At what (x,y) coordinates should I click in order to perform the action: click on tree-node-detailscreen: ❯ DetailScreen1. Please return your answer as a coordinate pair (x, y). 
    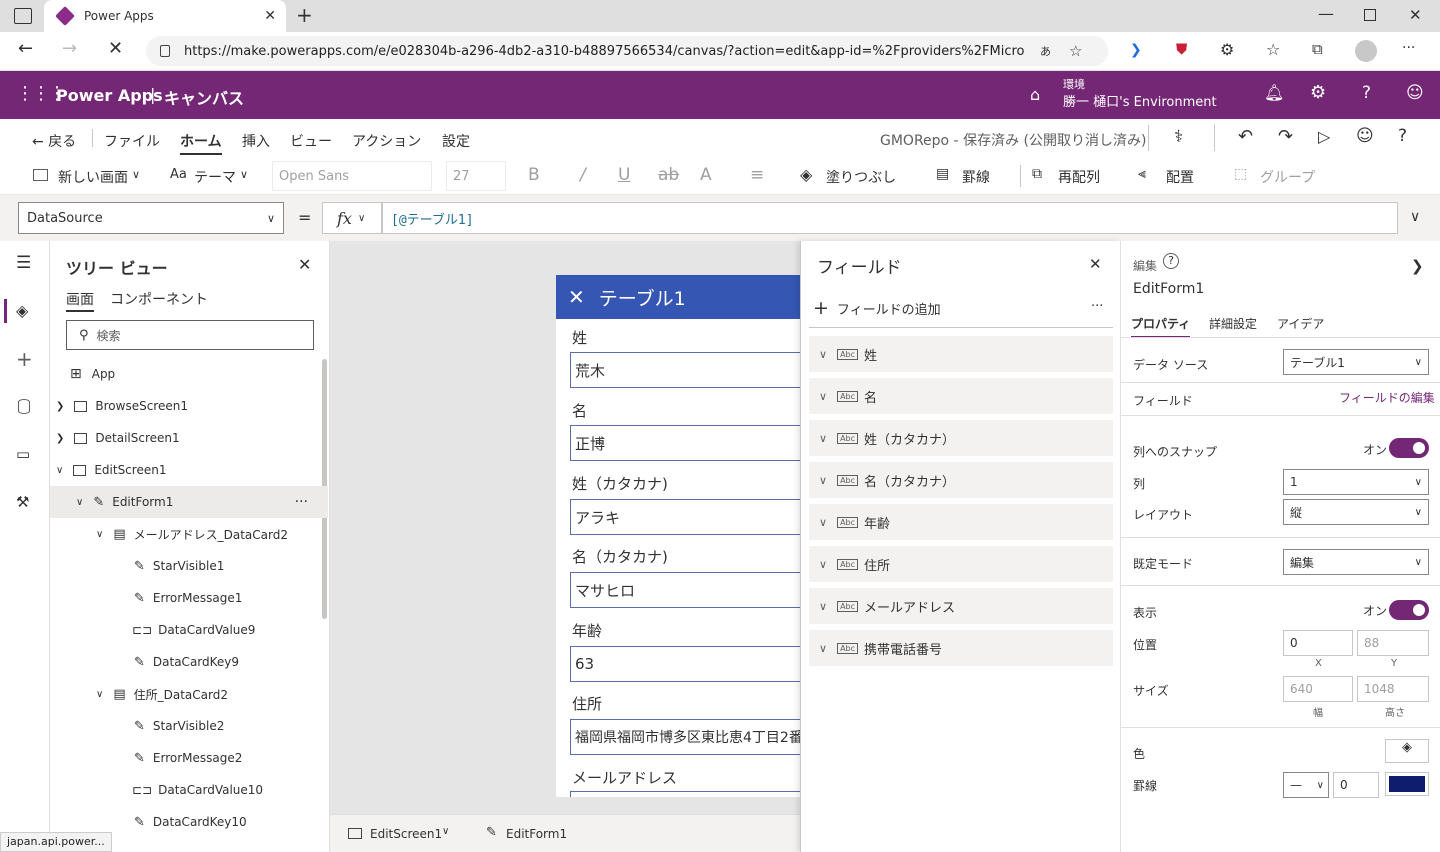
    Looking at the image, I should click on (191, 438).